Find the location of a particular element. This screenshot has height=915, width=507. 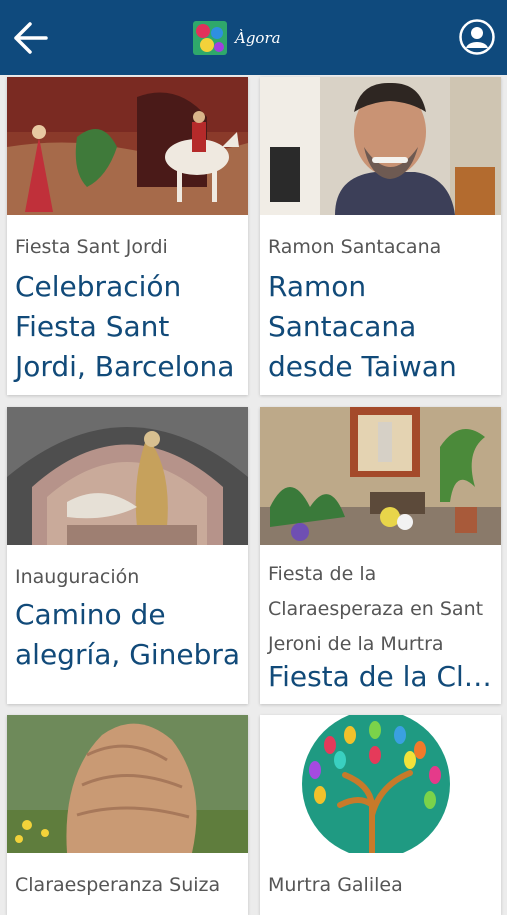

card-title: Ramon Santacana desde Taiwan is located at coordinates (362, 326).